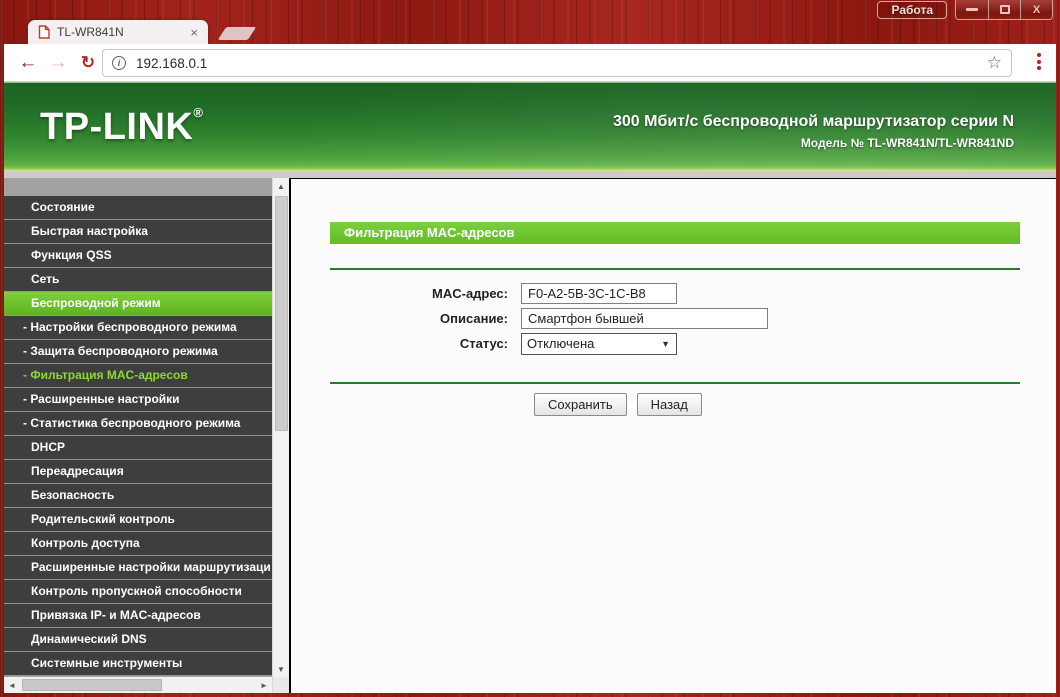 Image resolution: width=1060 pixels, height=697 pixels. I want to click on scroll-up-icon: ▲, so click(281, 186).